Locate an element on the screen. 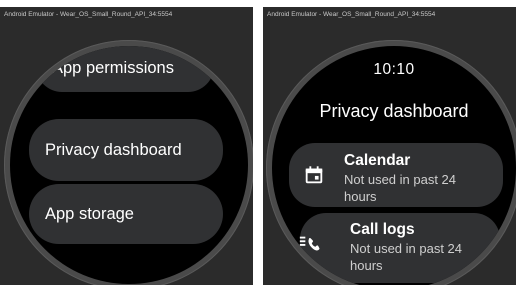 Image resolution: width=520 pixels, height=293 pixels. calendar-card: Calendar Not used in past 24 hours is located at coordinates (396, 175).